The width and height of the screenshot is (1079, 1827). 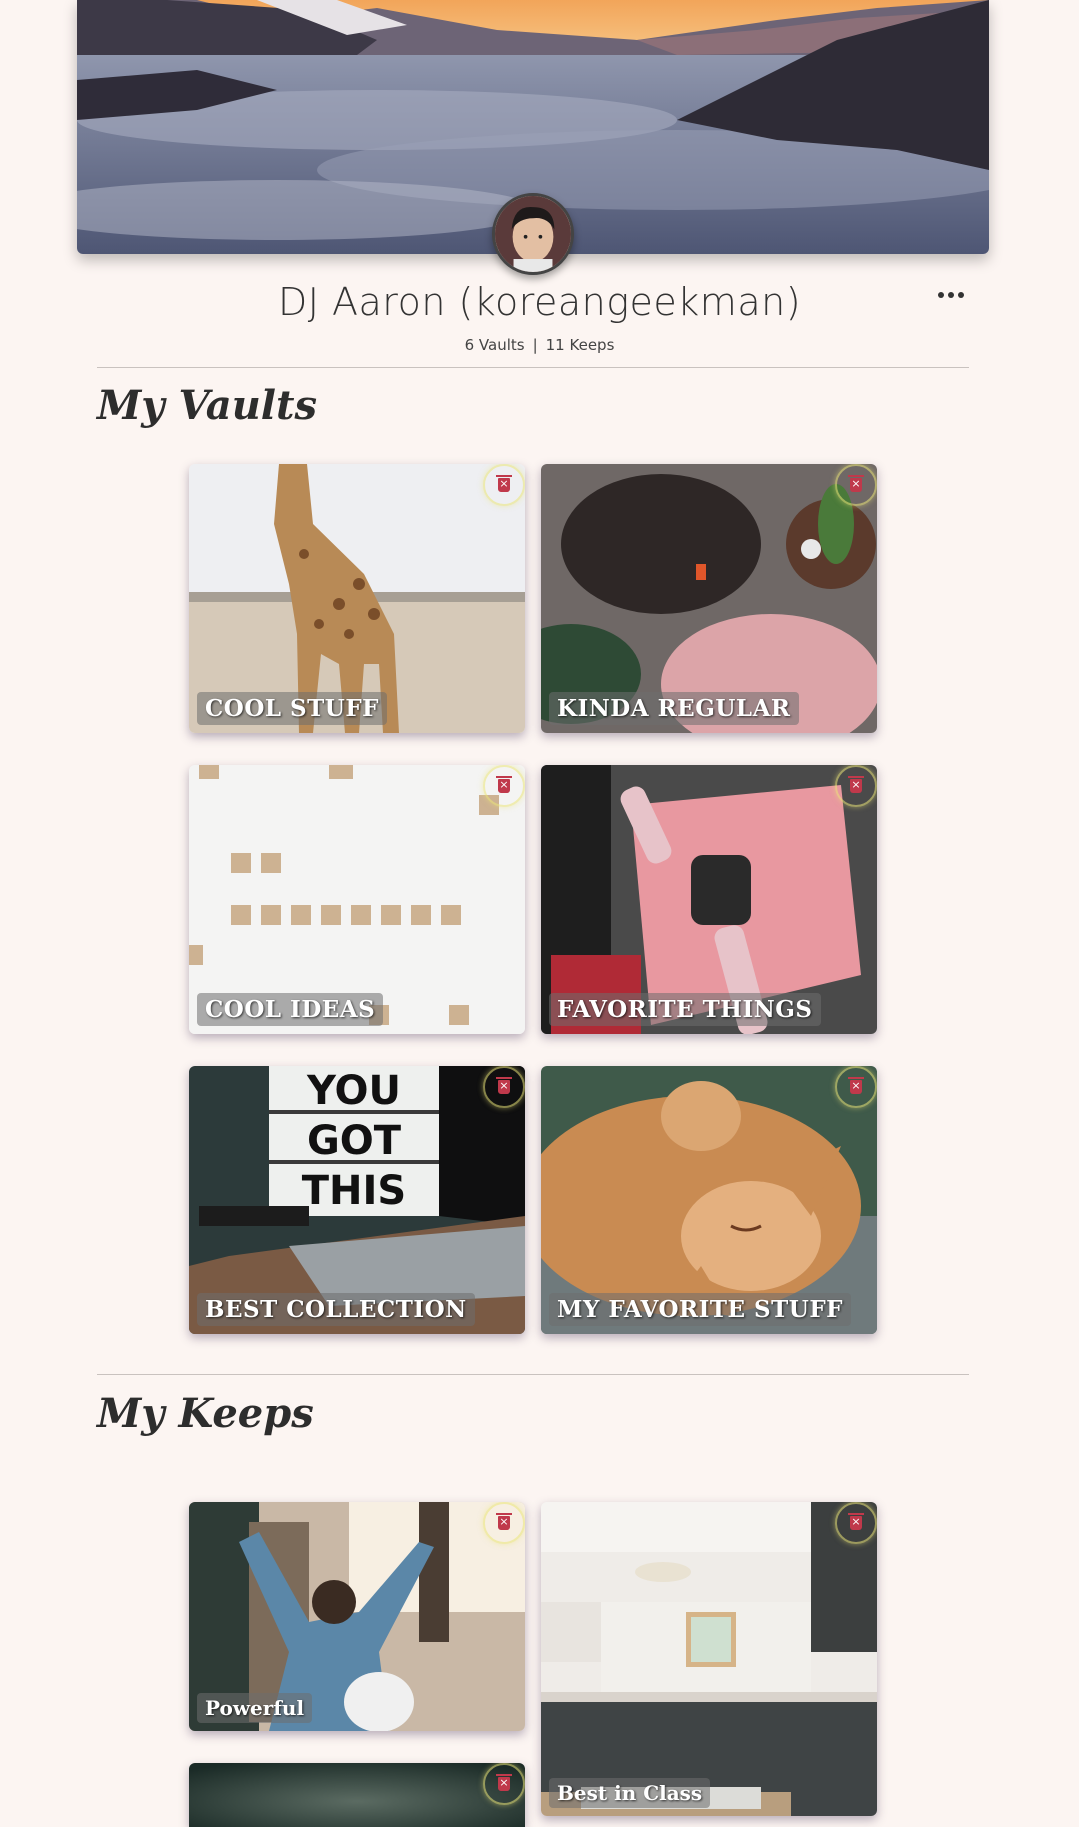 I want to click on keep-title: Powerful, so click(x=255, y=1708).